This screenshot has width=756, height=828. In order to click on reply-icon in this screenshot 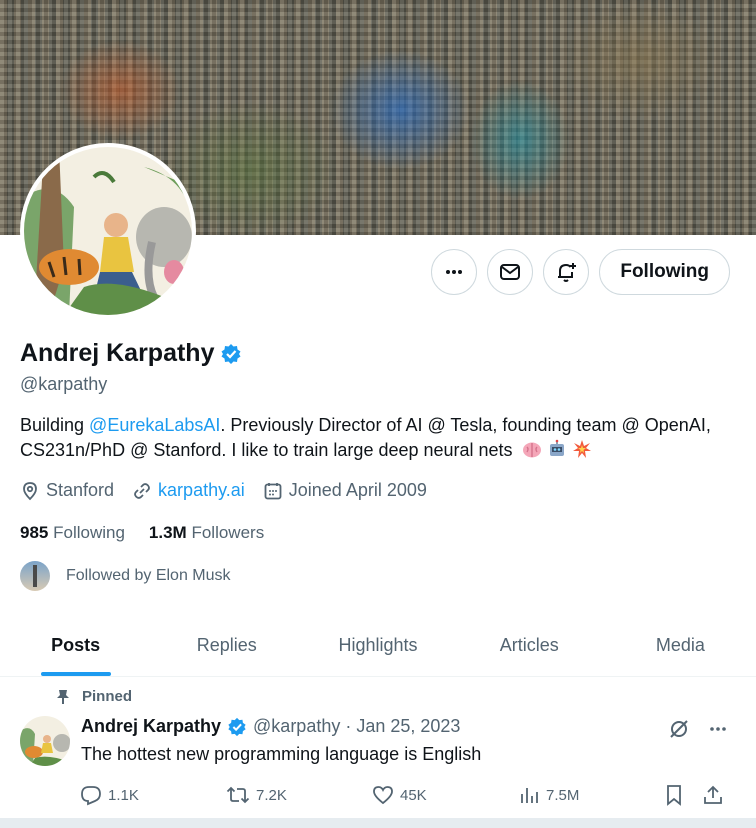, I will do `click(91, 796)`.